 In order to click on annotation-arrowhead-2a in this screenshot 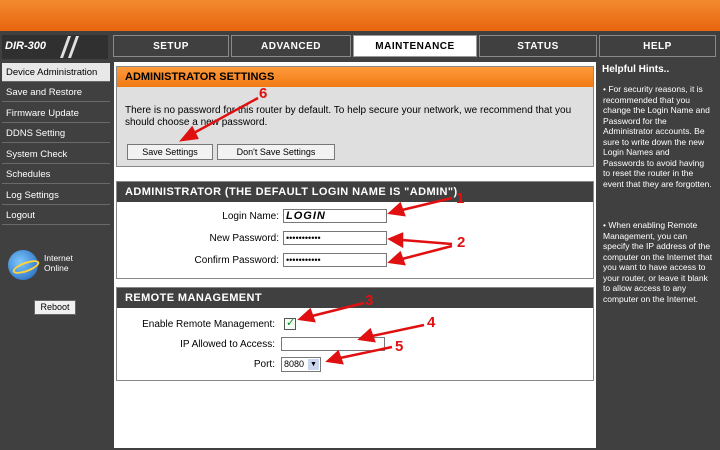, I will do `click(395, 240)`.